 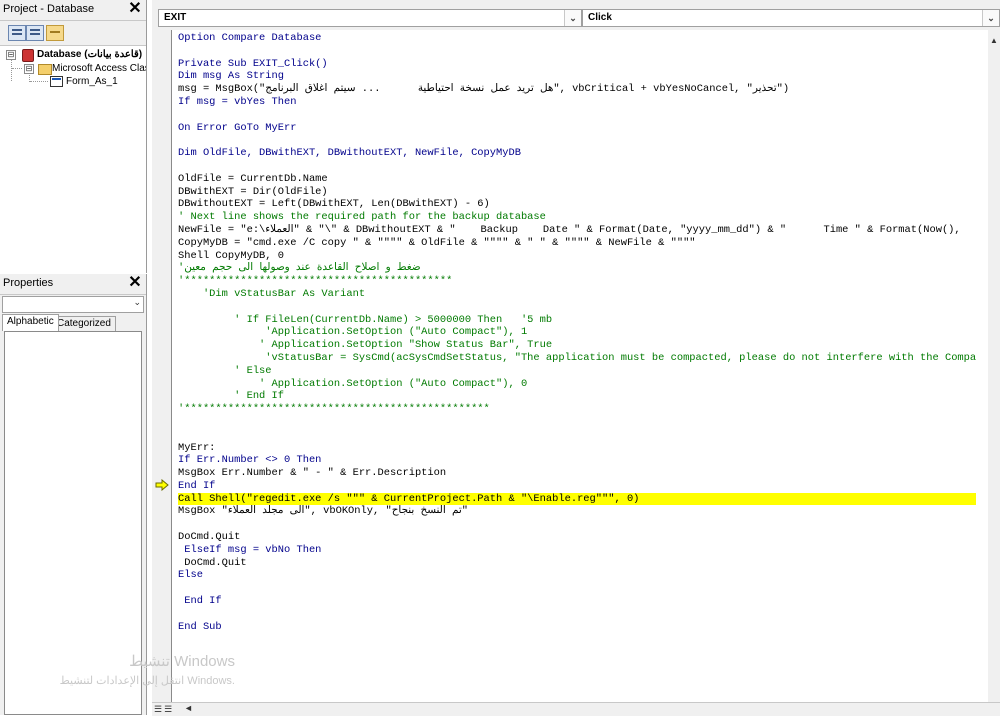 I want to click on code-line: 'Dim vStatusBar As Variant, so click(x=577, y=294).